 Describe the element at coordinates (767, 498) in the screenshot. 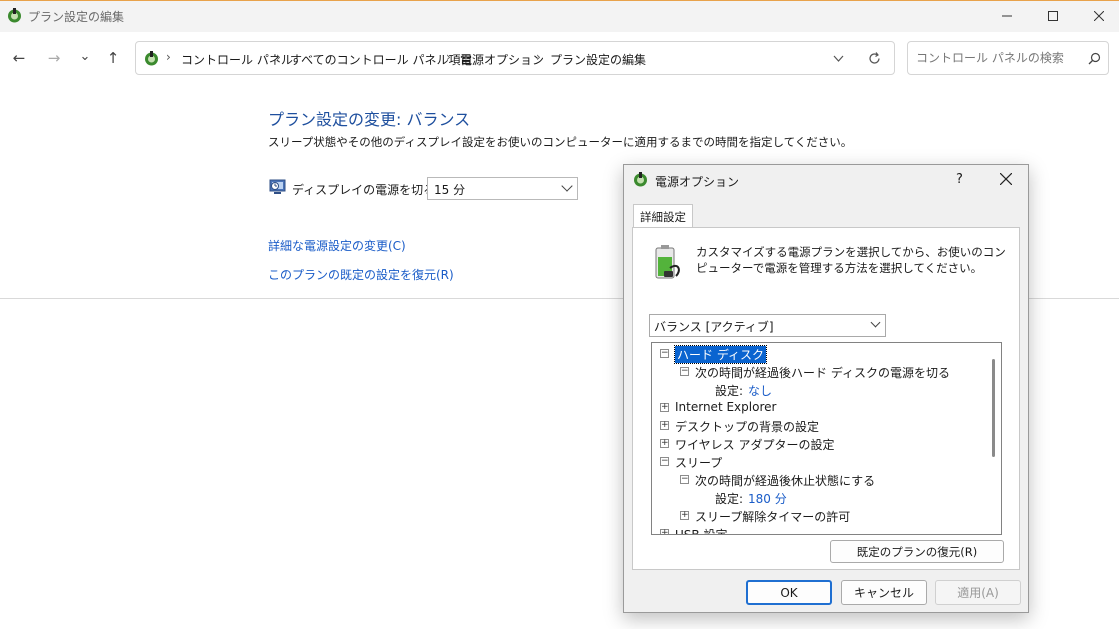

I see `setting-value: 180 分` at that location.